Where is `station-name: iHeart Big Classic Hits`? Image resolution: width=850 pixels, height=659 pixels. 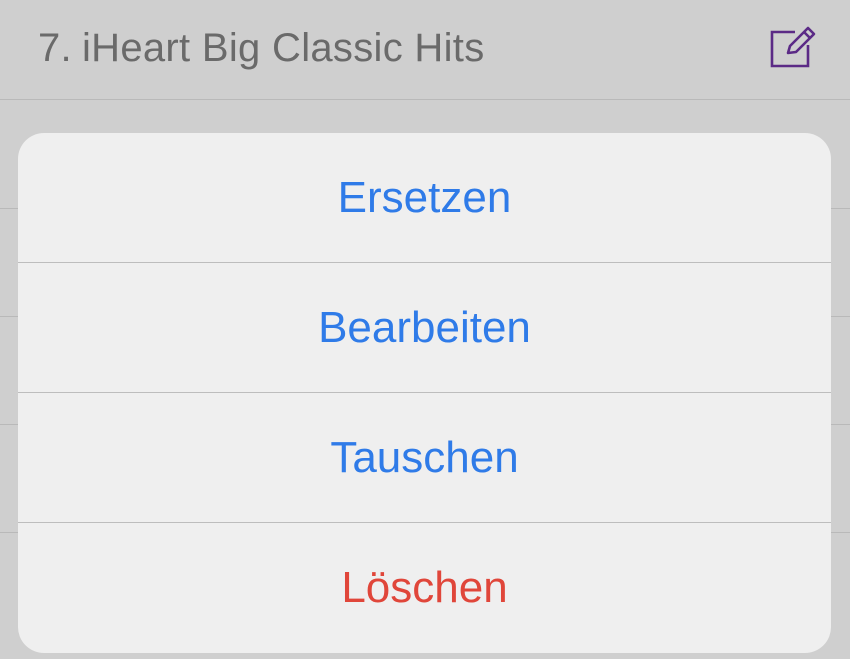 station-name: iHeart Big Classic Hits is located at coordinates (283, 48).